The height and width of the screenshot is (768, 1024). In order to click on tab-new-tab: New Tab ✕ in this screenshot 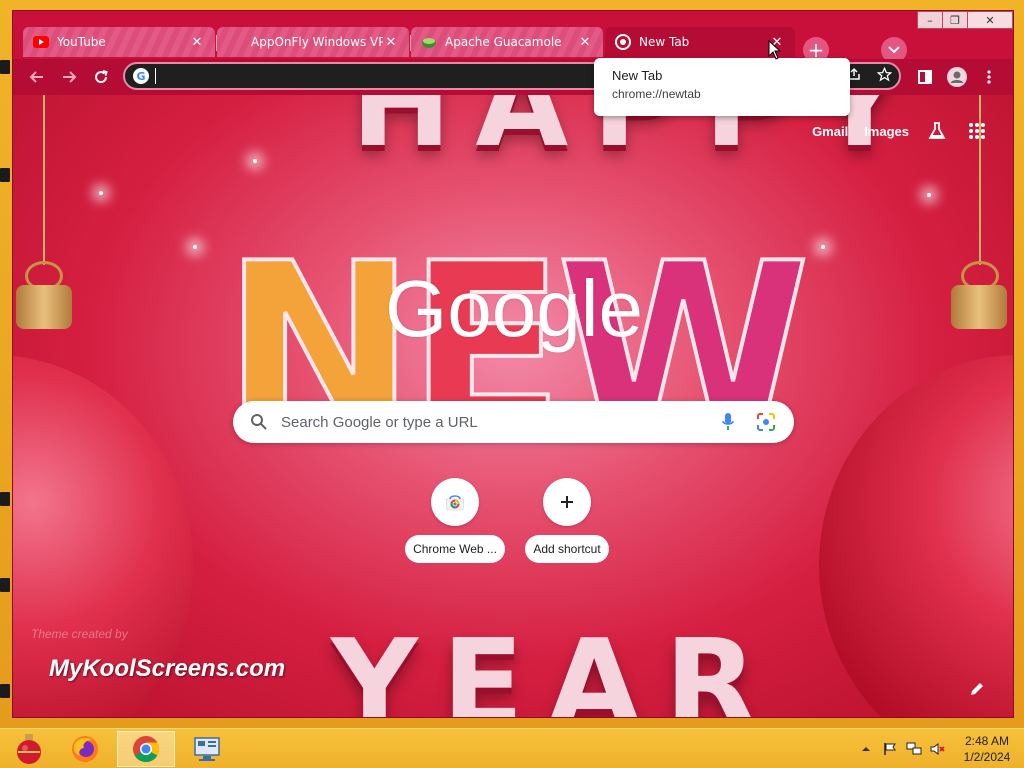, I will do `click(700, 42)`.